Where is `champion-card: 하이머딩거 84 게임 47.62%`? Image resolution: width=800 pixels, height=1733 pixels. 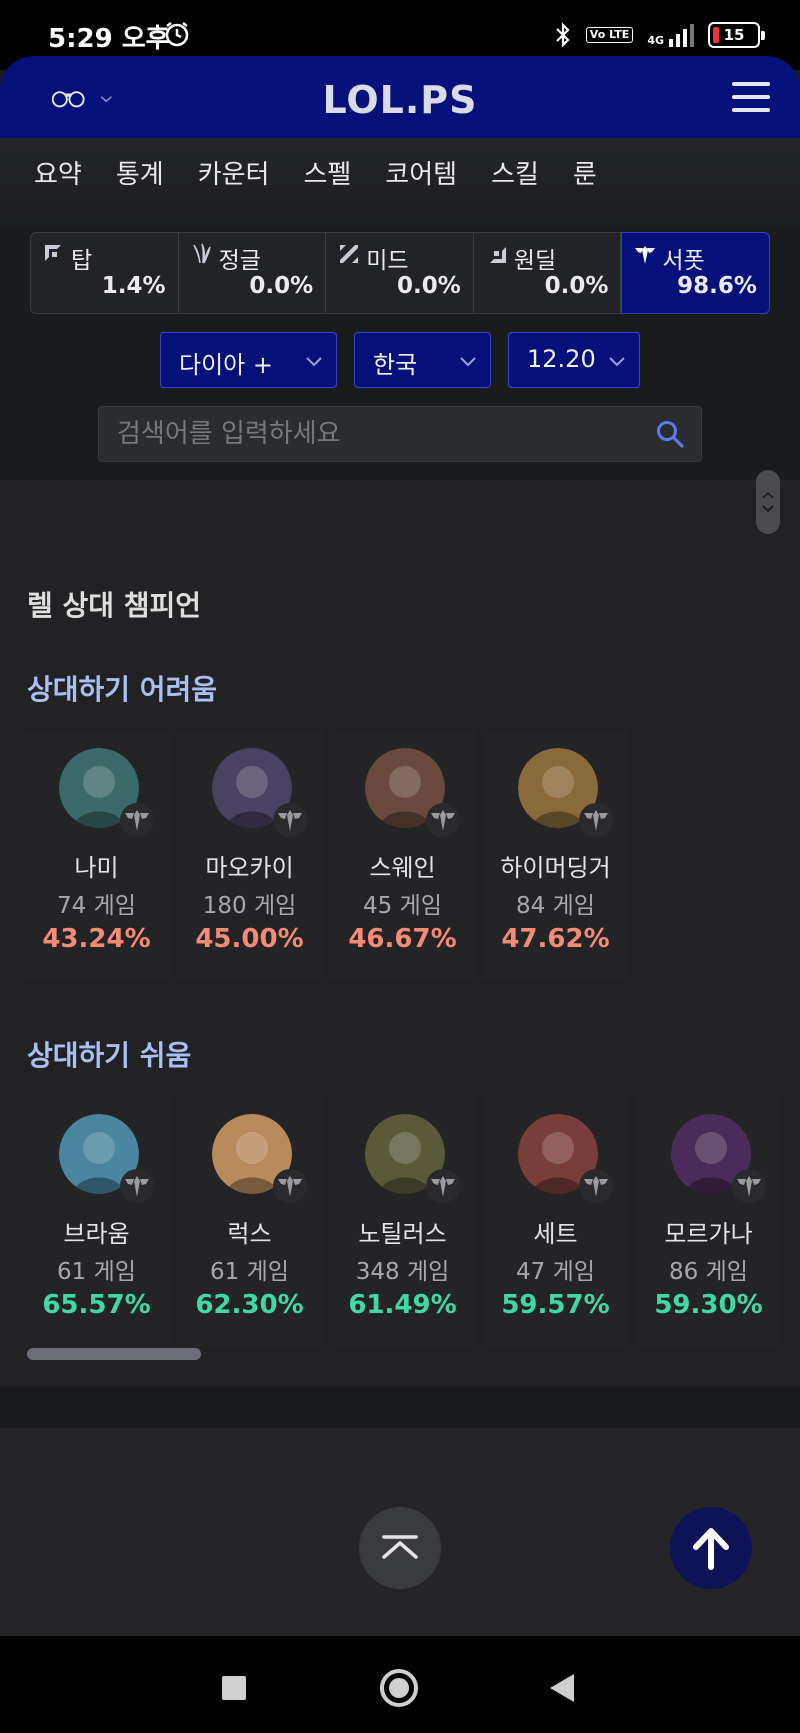 champion-card: 하이머딩거 84 게임 47.62% is located at coordinates (555, 855).